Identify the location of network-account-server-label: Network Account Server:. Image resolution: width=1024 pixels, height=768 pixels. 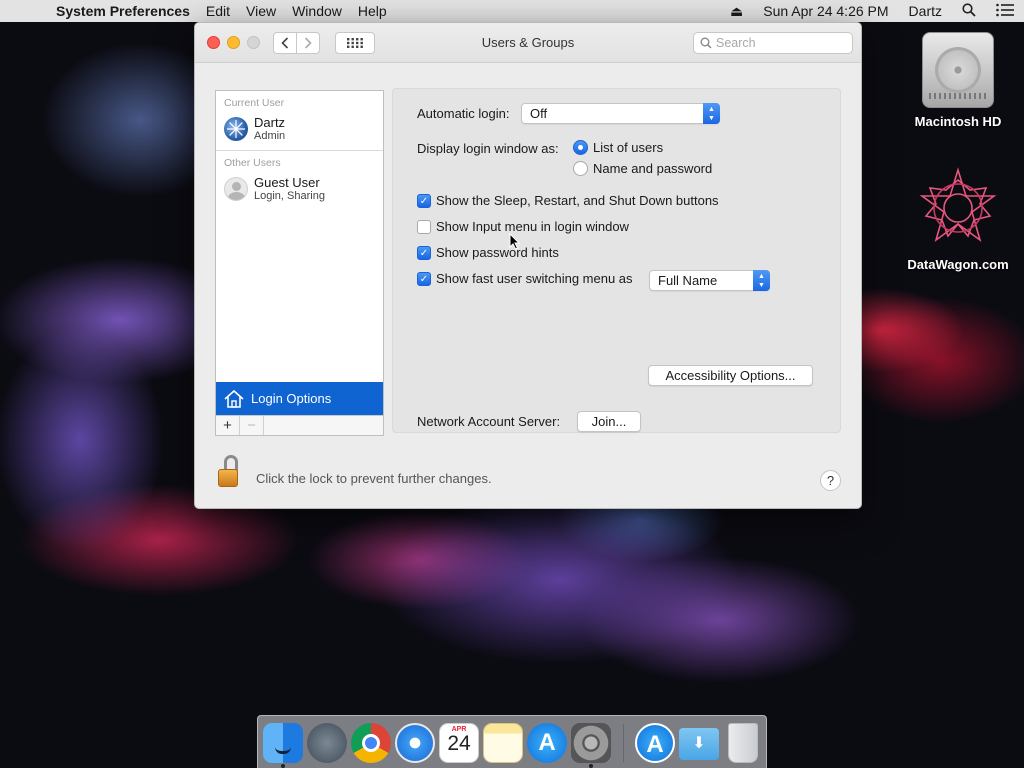
(489, 421).